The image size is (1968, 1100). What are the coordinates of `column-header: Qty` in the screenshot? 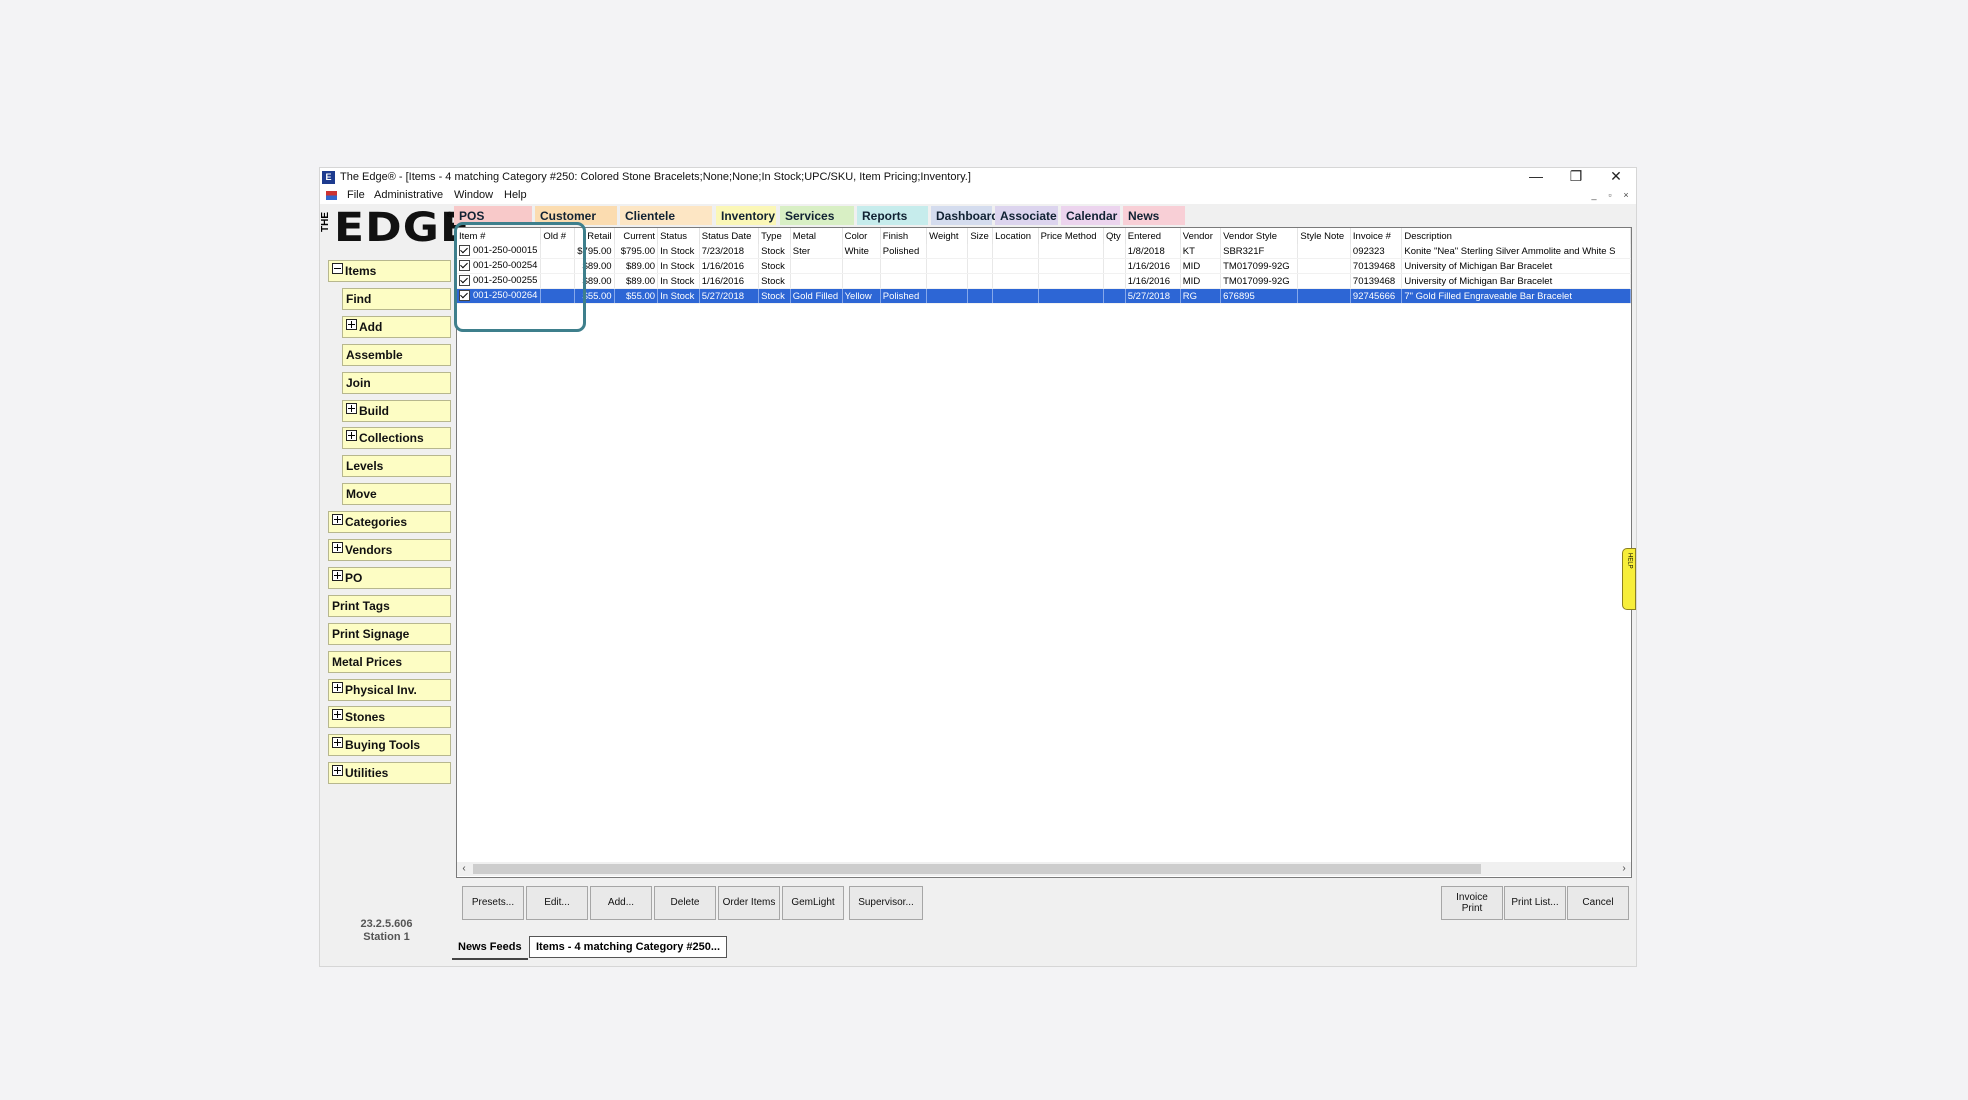 It's located at (1114, 236).